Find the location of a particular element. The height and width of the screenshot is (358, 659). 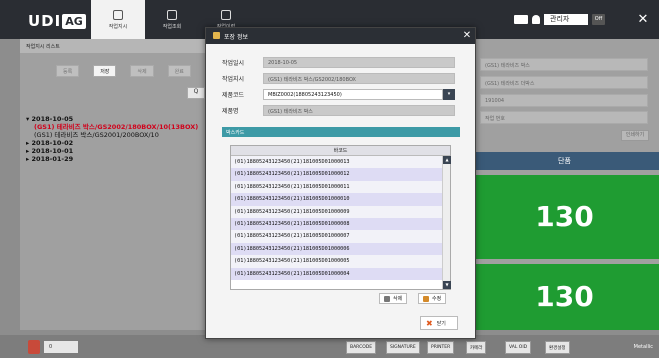

scrollbar: ▲ ▼ is located at coordinates (446, 222).